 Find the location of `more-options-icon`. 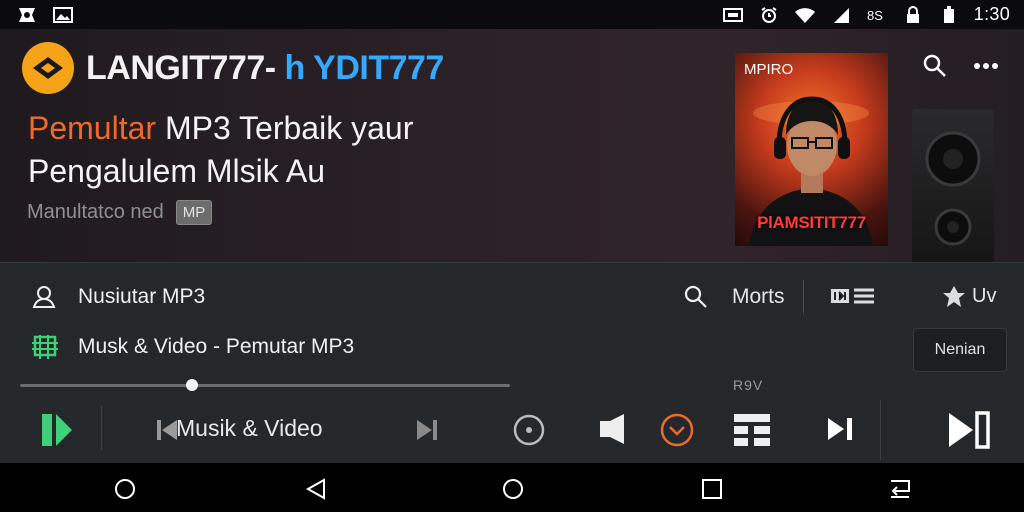

more-options-icon is located at coordinates (986, 66).